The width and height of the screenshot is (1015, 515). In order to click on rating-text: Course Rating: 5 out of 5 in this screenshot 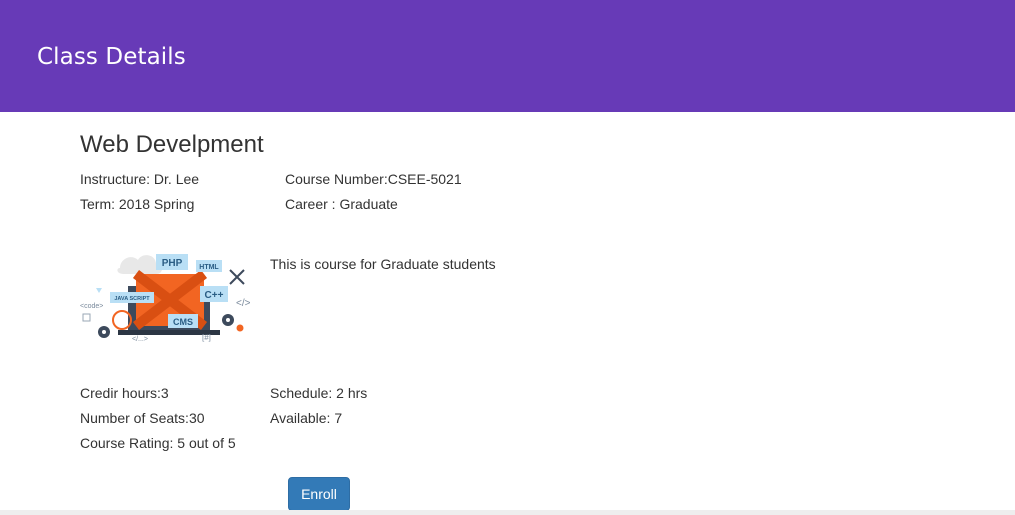, I will do `click(158, 443)`.